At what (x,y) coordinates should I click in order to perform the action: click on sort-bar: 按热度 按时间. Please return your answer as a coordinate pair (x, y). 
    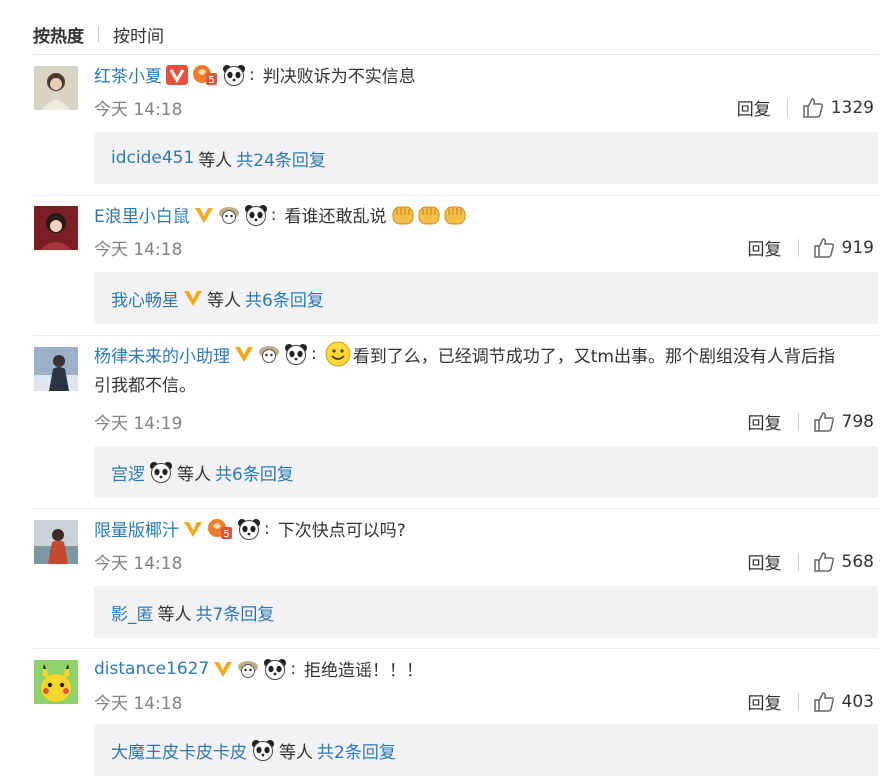
    Looking at the image, I should click on (98, 34).